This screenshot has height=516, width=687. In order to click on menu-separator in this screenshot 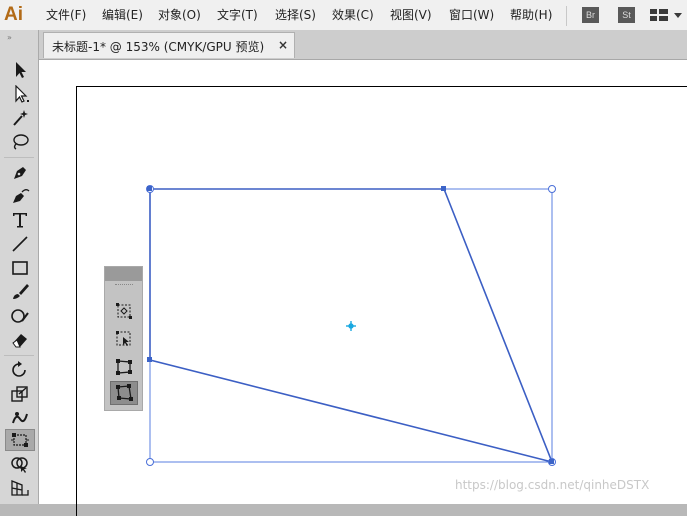, I will do `click(566, 16)`.